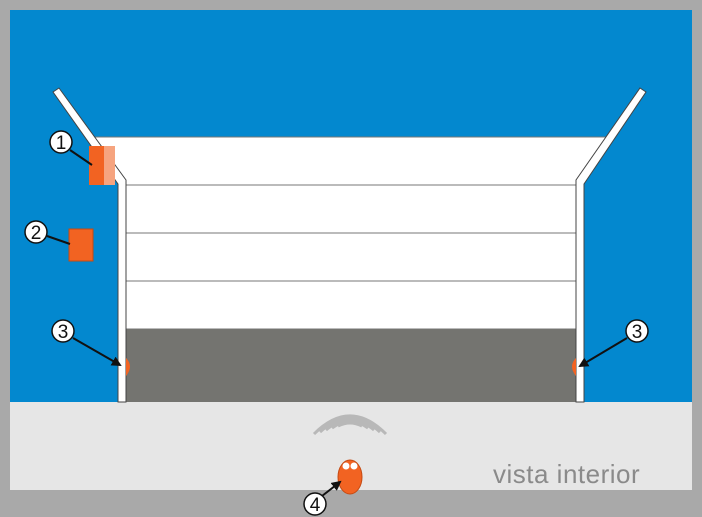  Describe the element at coordinates (63, 332) in the screenshot. I see `callout-number-3-left: 3` at that location.